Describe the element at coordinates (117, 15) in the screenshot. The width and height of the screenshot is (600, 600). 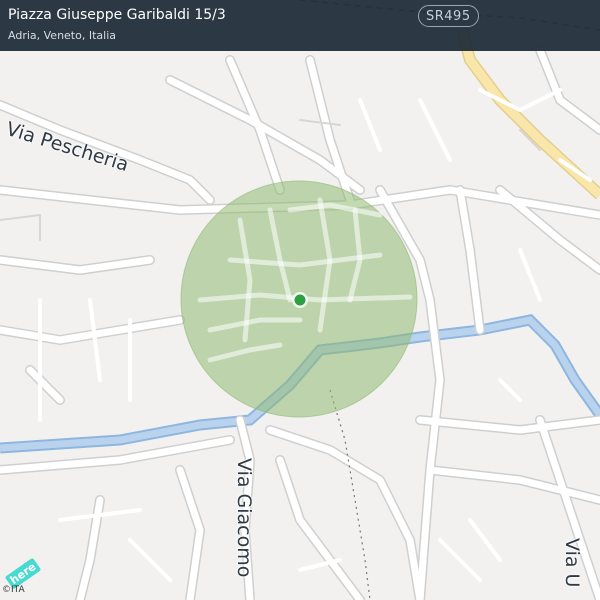
I see `address-title: Piazza Giuseppe Garibaldi 15/3` at that location.